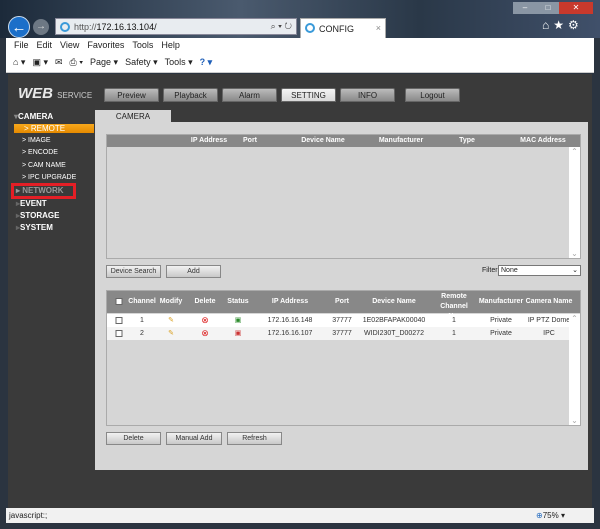 The image size is (600, 529). What do you see at coordinates (367, 95) in the screenshot?
I see `tab-info: INFO` at bounding box center [367, 95].